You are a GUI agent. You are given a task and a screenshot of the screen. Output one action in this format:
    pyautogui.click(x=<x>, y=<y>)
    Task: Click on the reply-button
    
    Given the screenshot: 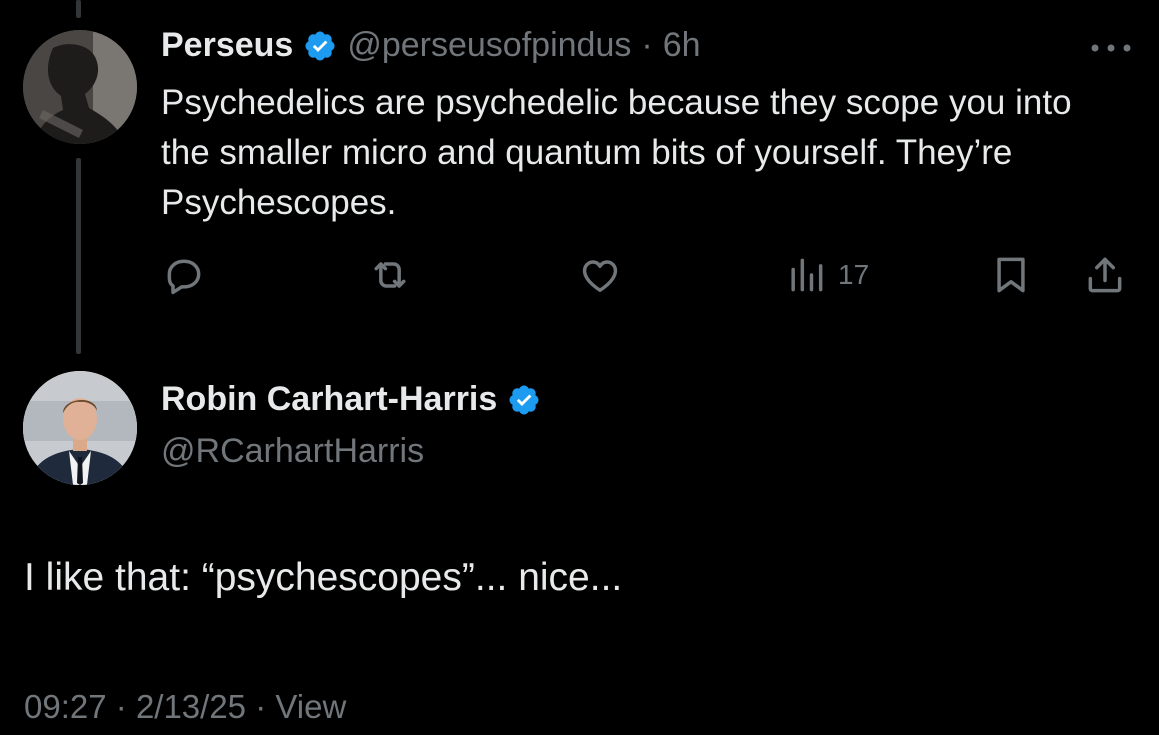 What is the action you would take?
    pyautogui.click(x=184, y=275)
    